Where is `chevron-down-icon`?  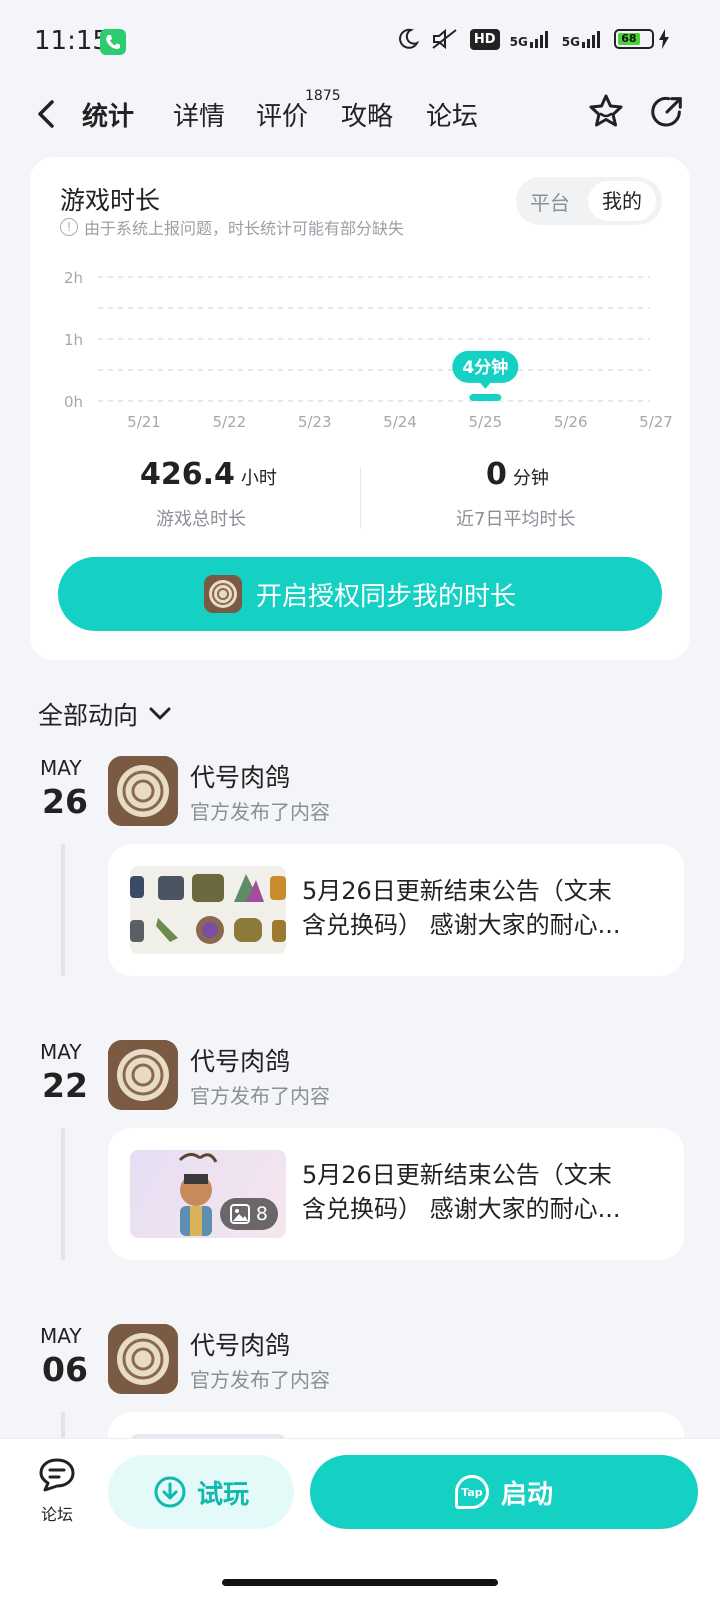
chevron-down-icon is located at coordinates (160, 713).